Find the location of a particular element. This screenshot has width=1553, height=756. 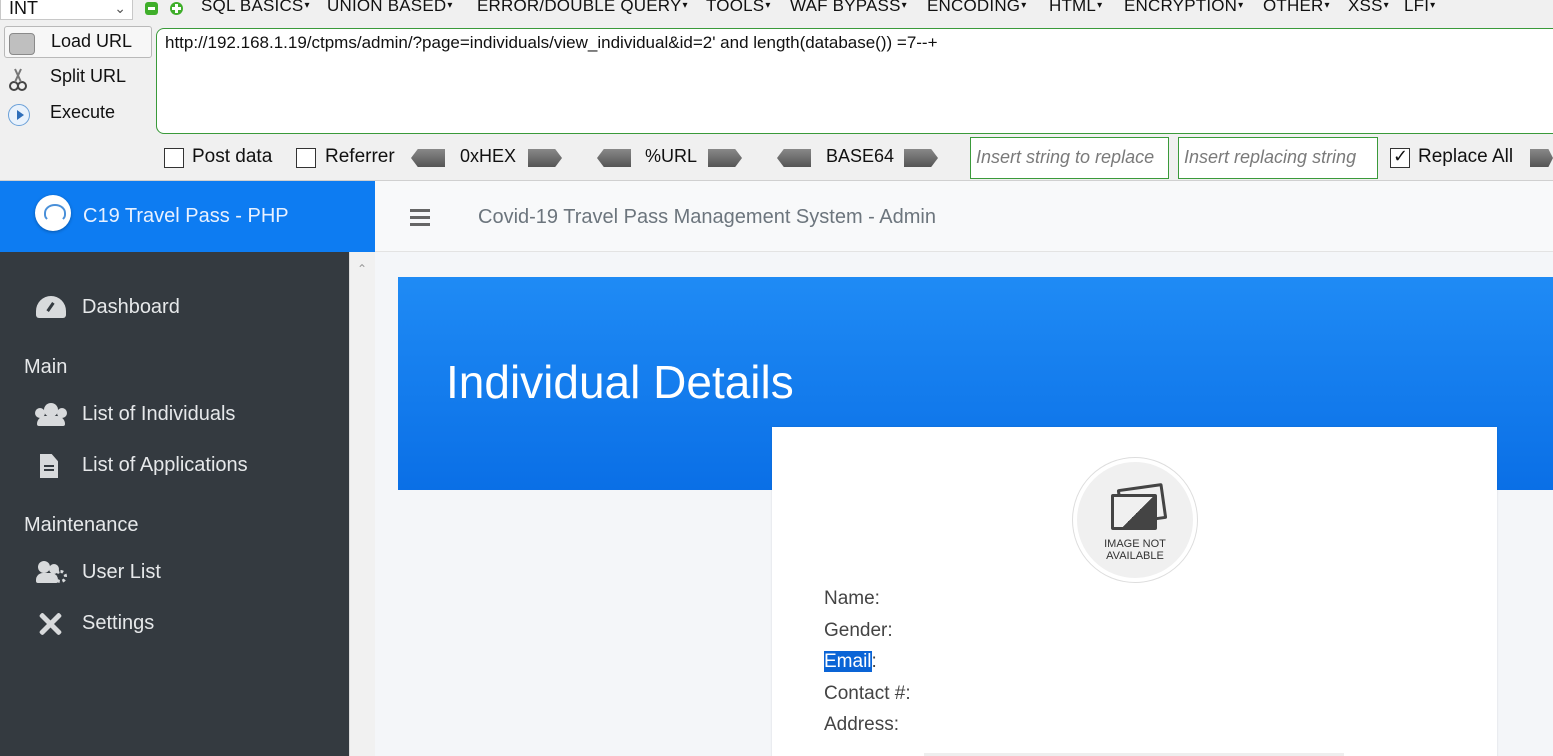

base64-decode-arrow-icon is located at coordinates (794, 158).